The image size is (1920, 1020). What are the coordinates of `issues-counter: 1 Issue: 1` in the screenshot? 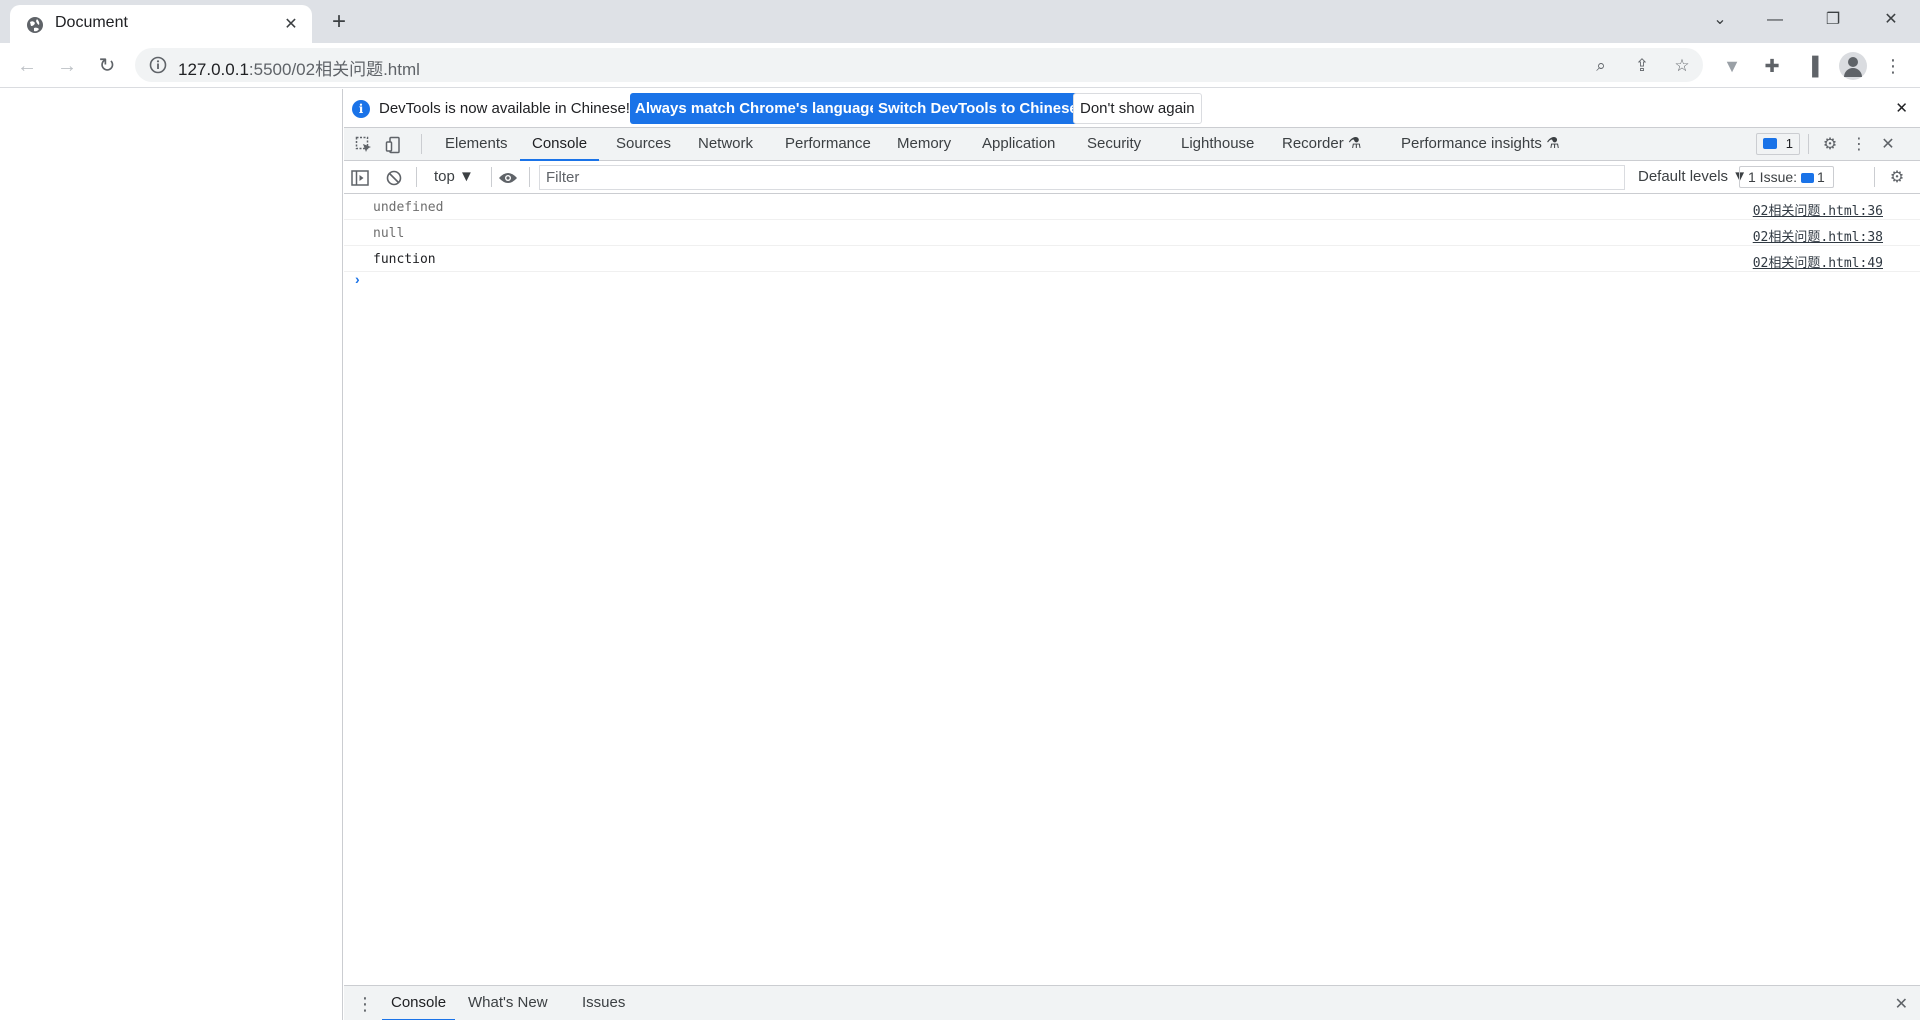 It's located at (1786, 177).